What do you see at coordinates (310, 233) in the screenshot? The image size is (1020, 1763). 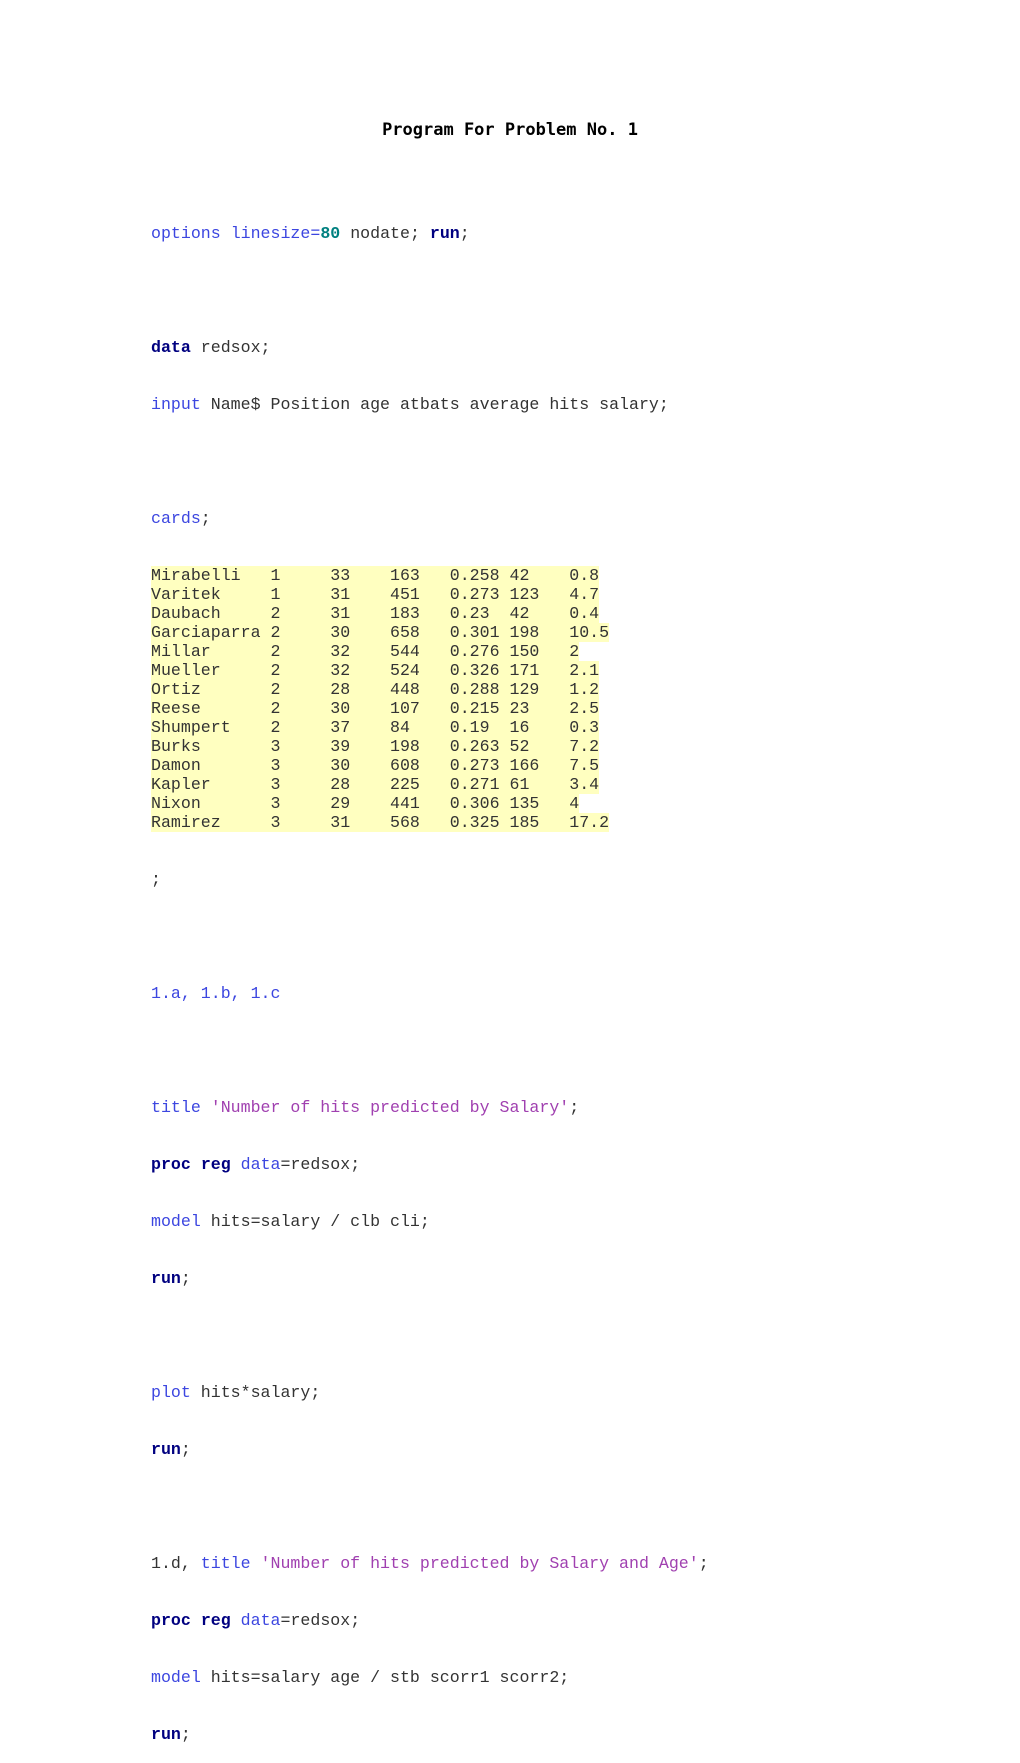 I see `options-statement: options linesize=80 nodate; run;` at bounding box center [310, 233].